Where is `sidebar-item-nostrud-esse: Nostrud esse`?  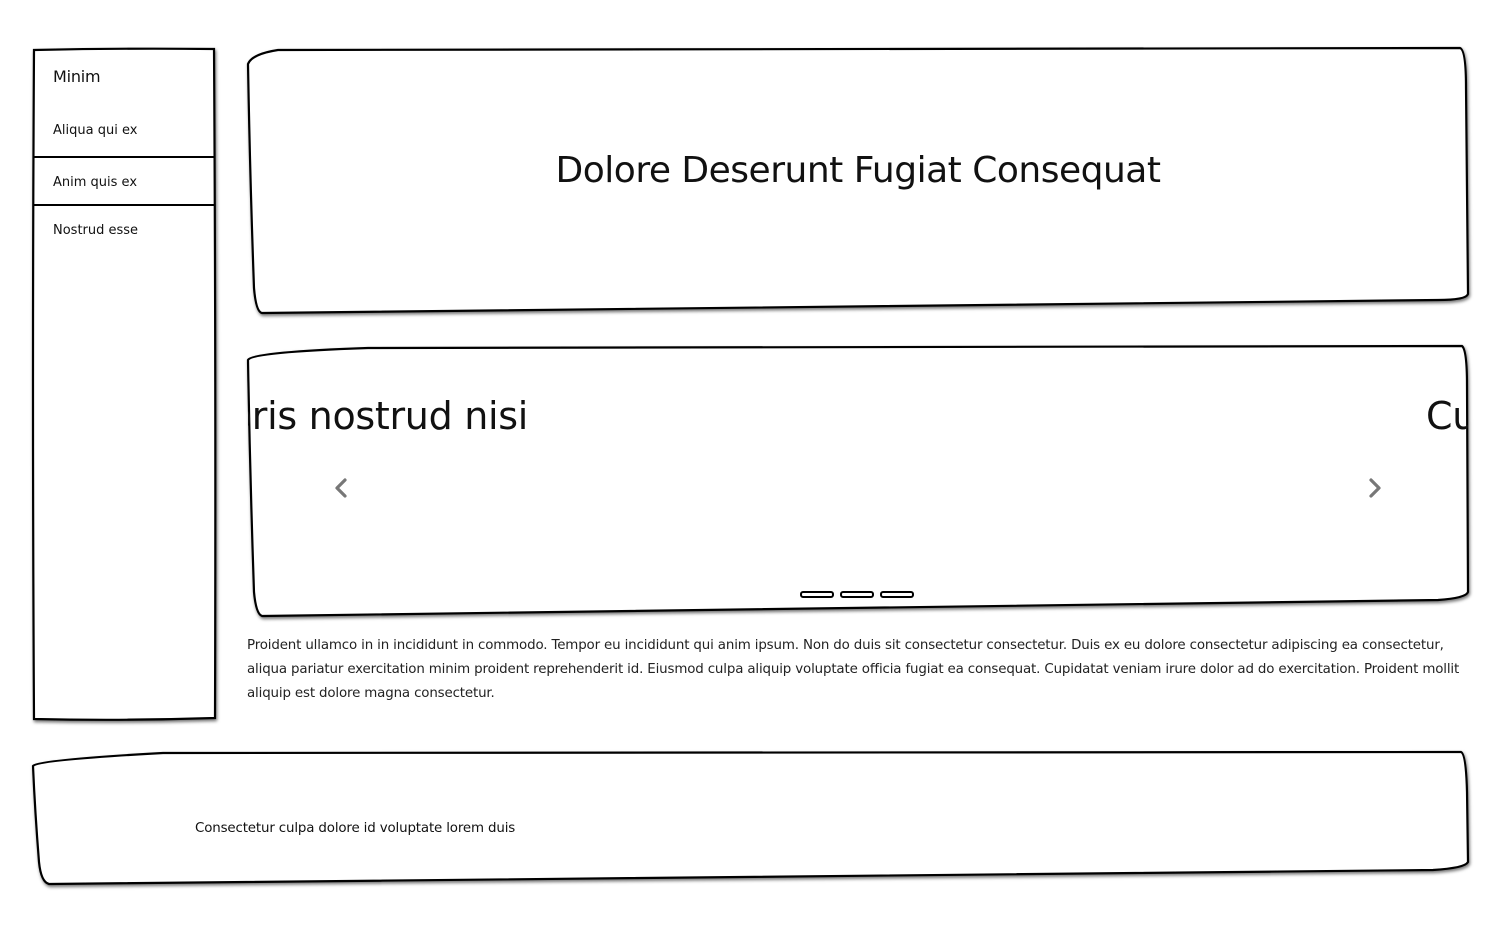 sidebar-item-nostrud-esse: Nostrud esse is located at coordinates (124, 231).